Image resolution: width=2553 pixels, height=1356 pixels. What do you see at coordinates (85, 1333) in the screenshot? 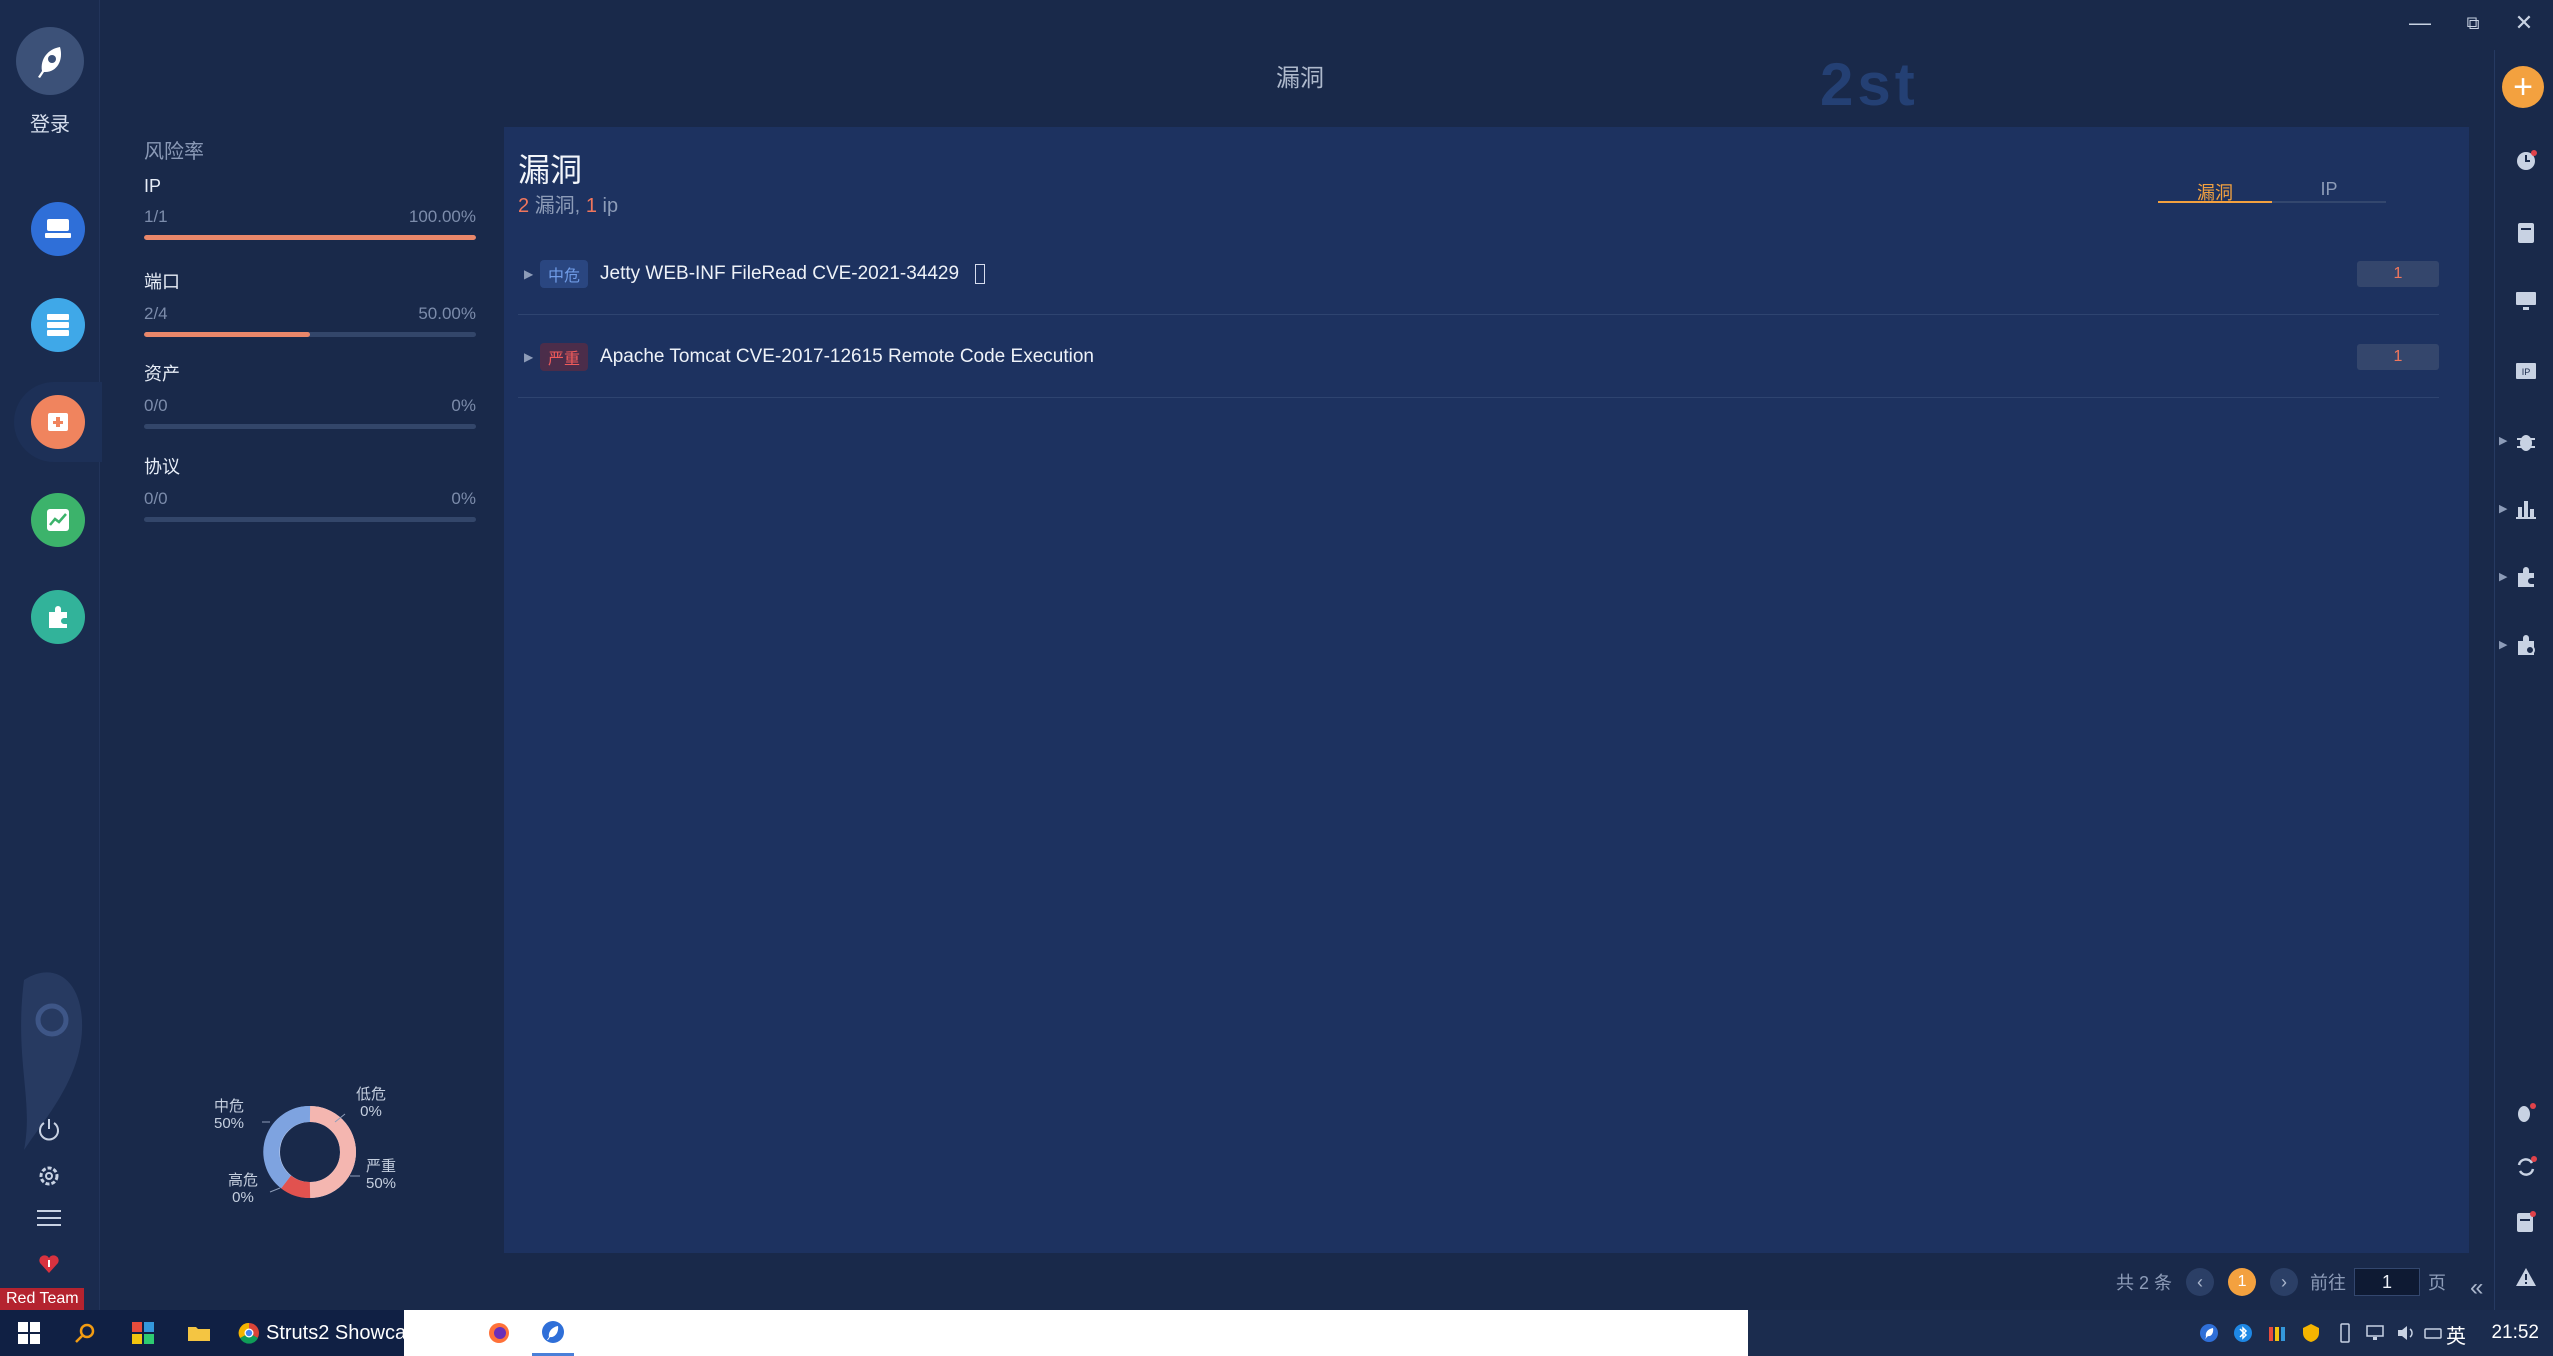
I see `taskbar-search-button` at bounding box center [85, 1333].